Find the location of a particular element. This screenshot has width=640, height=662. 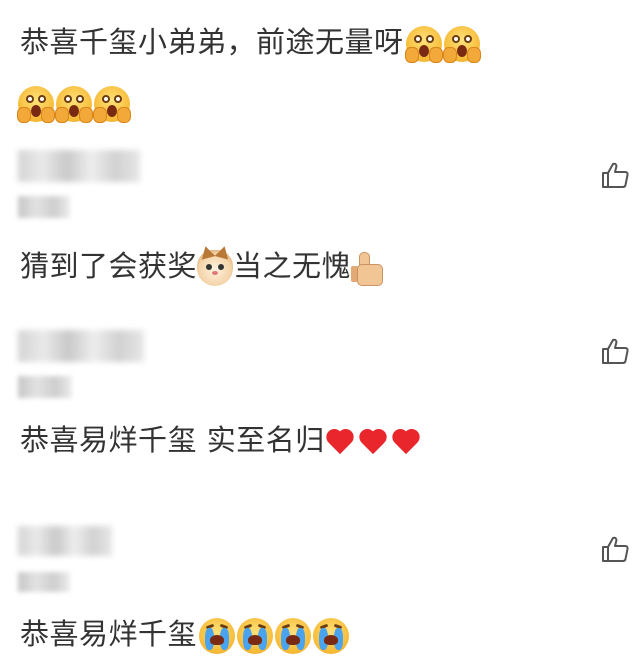

comment-text-1: 猜到了会获奖 当之无愧 is located at coordinates (202, 266).